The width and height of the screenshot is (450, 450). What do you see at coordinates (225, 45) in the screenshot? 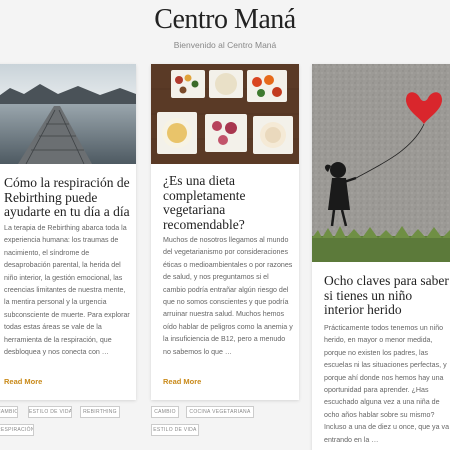
I see `site-tagline: Bienvenido al Centro Maná` at bounding box center [225, 45].